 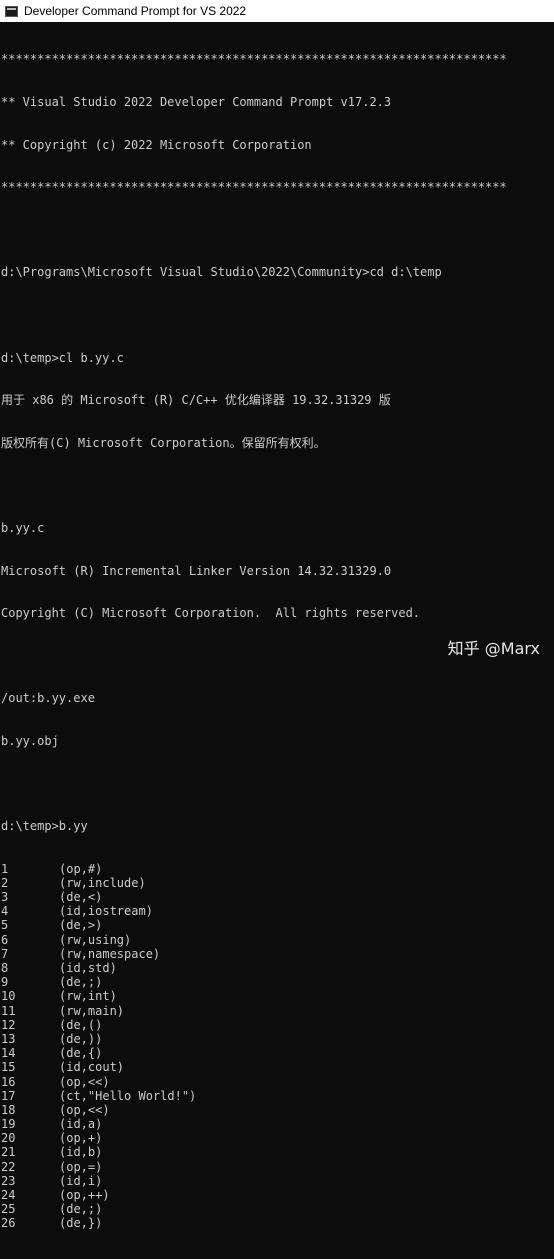 I want to click on token-value: (de,)), so click(x=81, y=1038).